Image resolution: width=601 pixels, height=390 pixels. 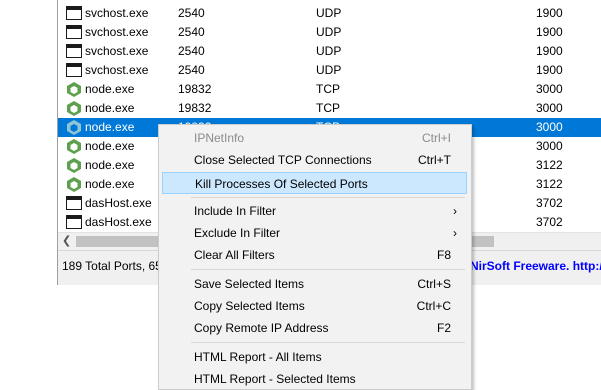 I want to click on menu-item-html-report-selected: HTML Report - Selected Items, so click(x=314, y=379).